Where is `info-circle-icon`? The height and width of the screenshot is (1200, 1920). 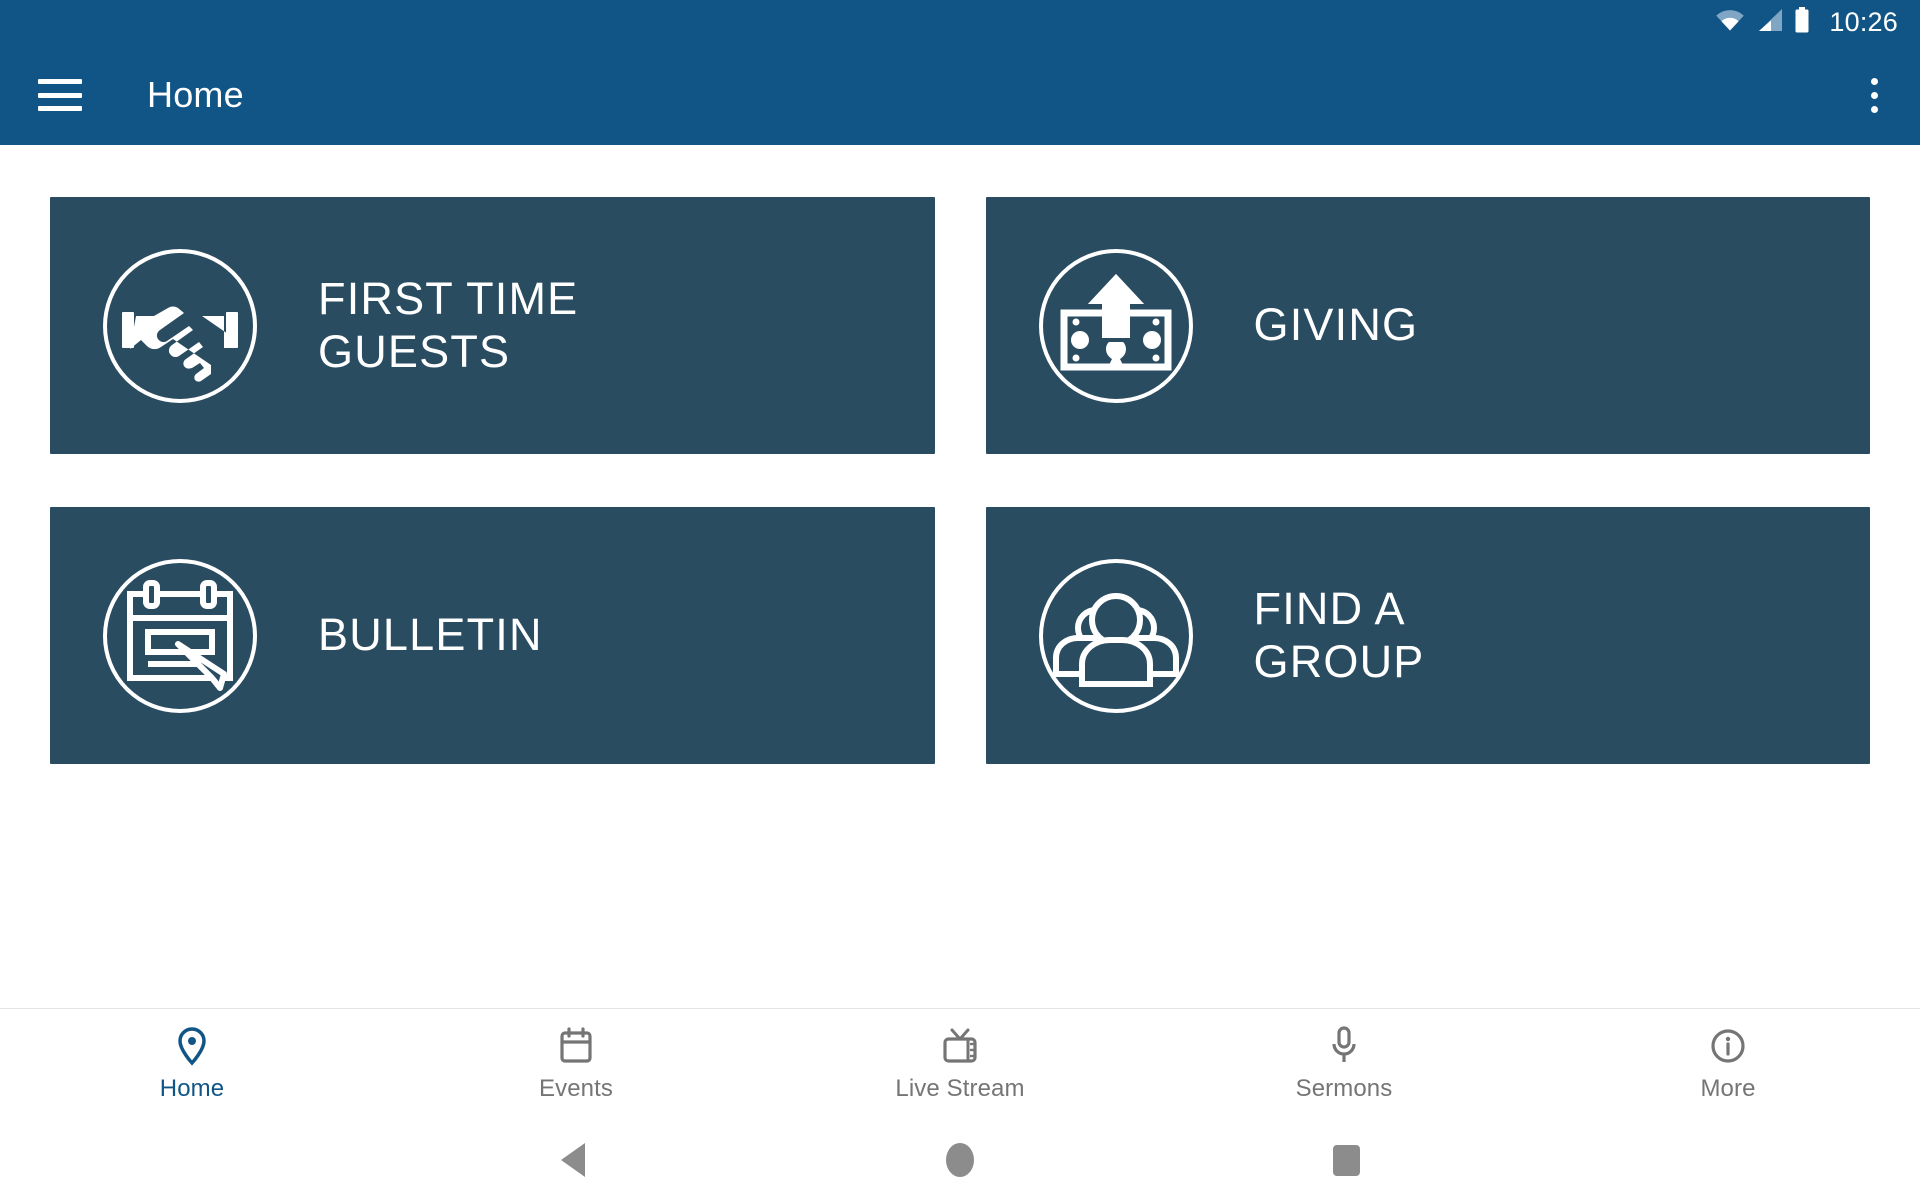
info-circle-icon is located at coordinates (1728, 1046).